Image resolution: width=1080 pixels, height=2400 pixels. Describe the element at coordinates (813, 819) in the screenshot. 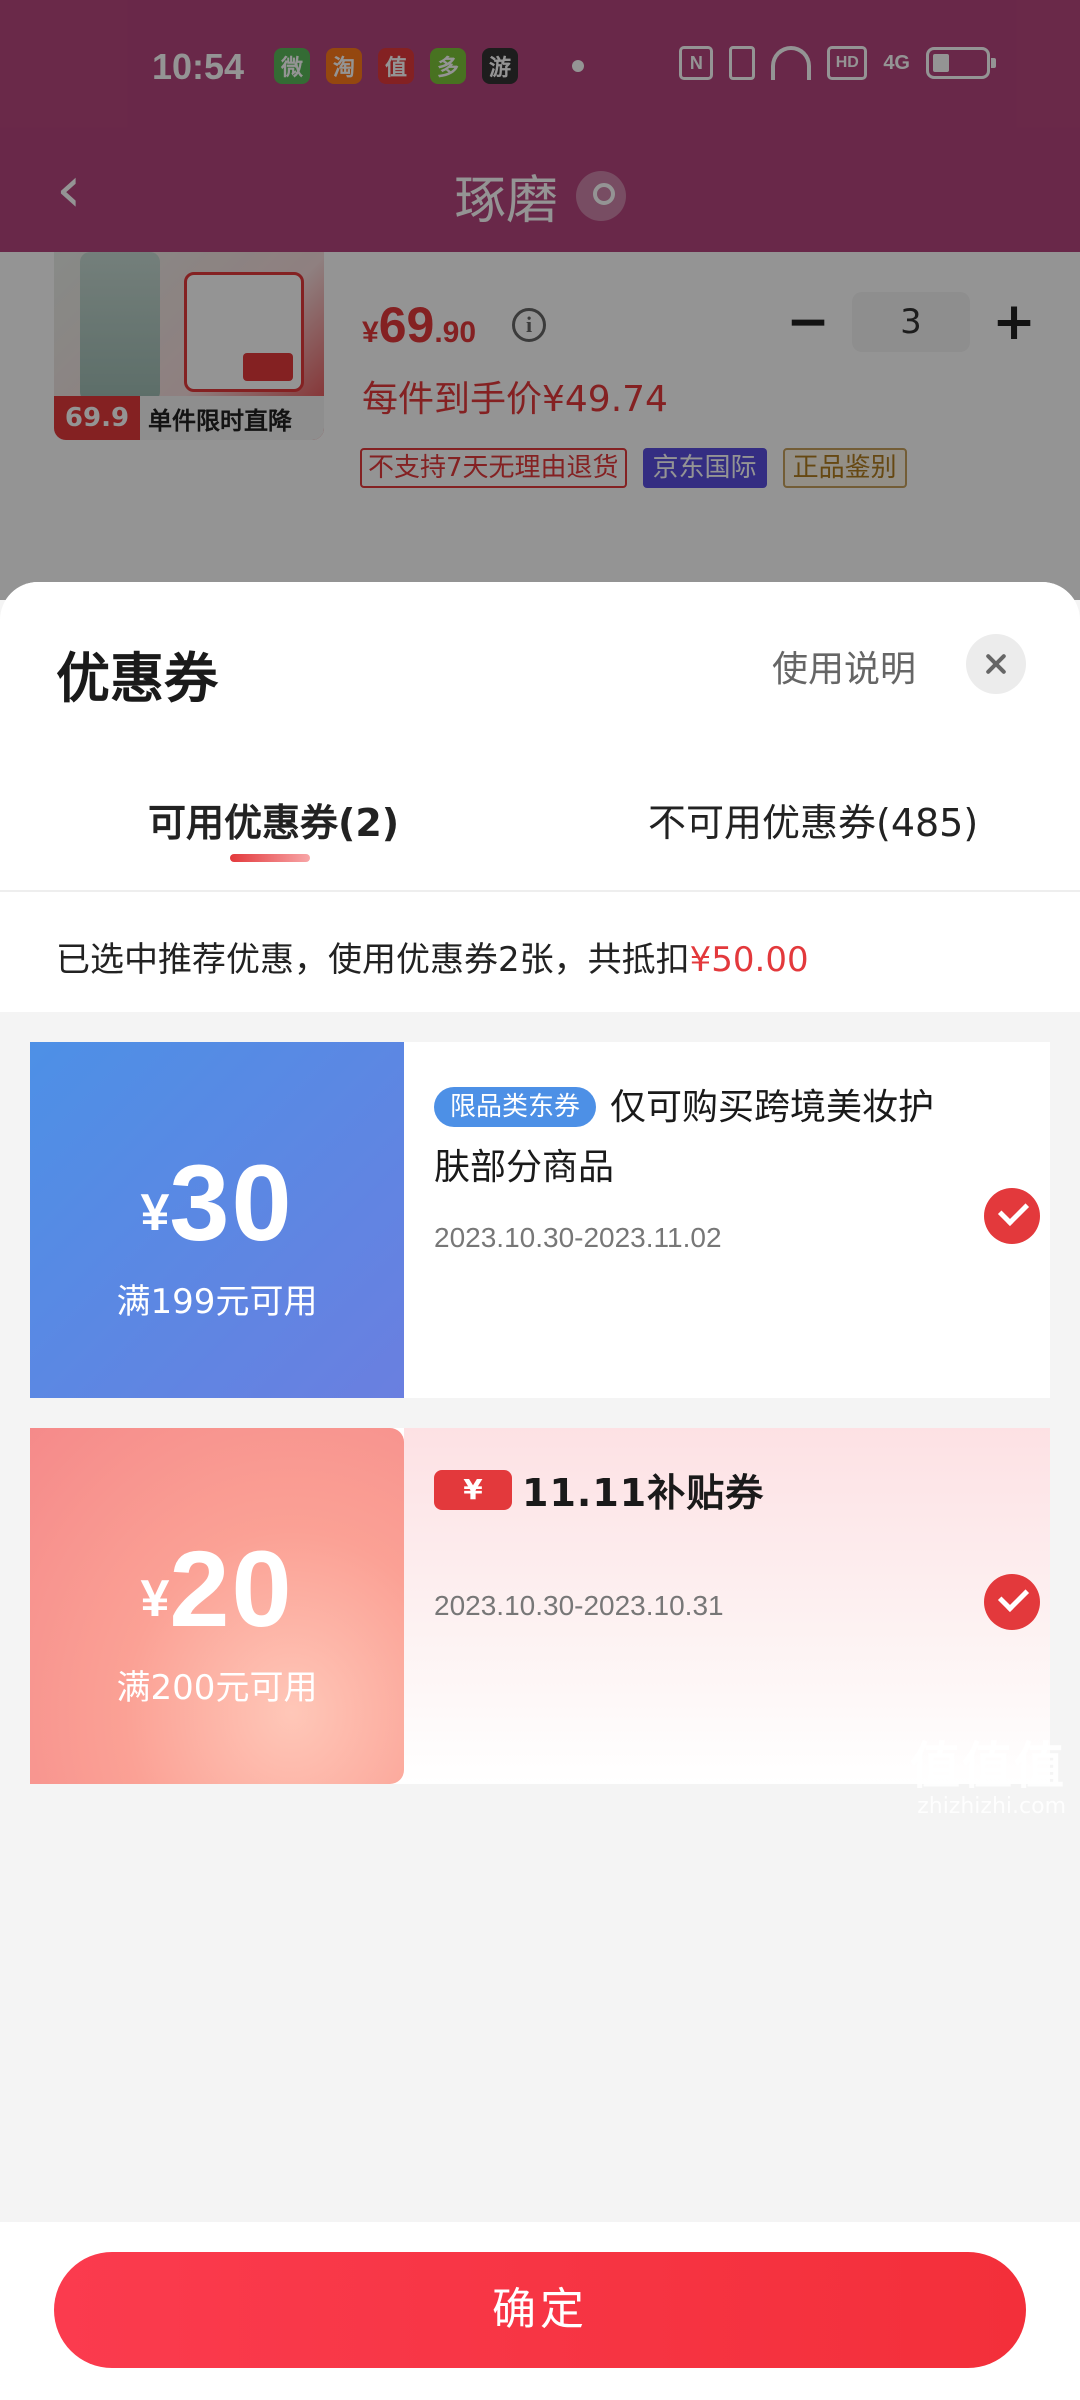

I see `tab-unavailable-coupons: 不可用优惠券(485)` at that location.